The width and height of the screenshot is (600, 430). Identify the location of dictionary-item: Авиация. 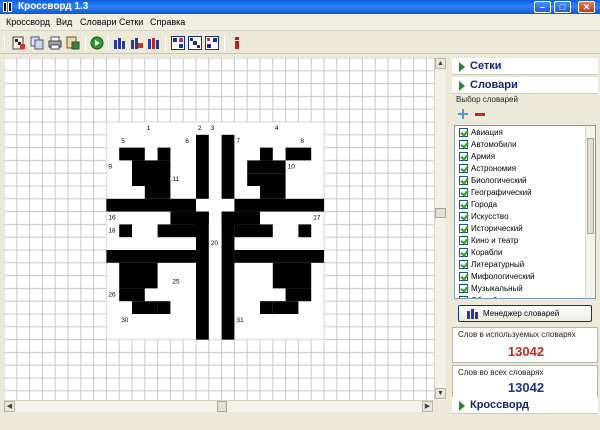
(521, 133).